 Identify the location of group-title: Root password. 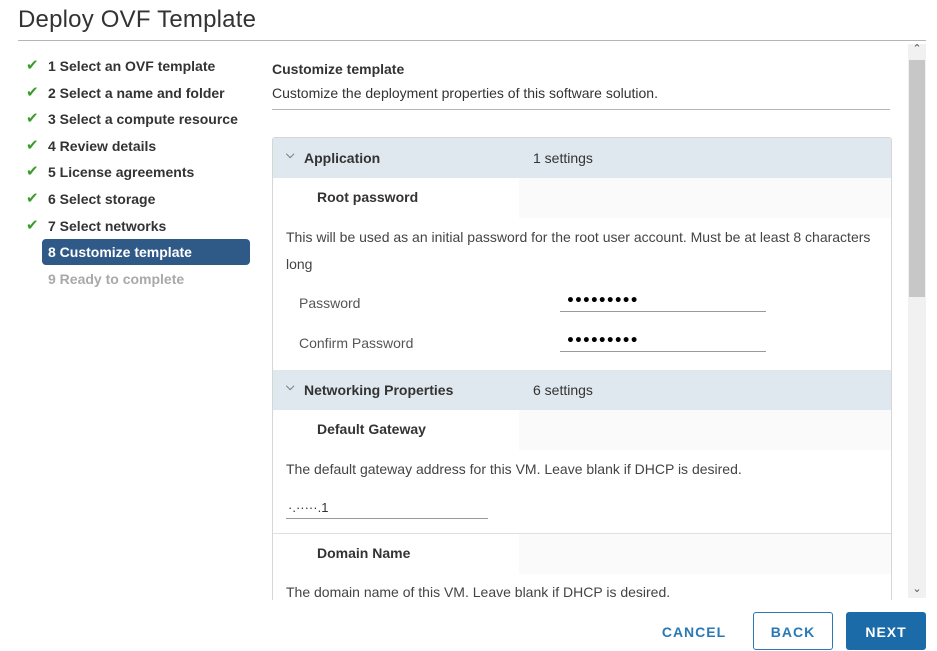
(368, 197).